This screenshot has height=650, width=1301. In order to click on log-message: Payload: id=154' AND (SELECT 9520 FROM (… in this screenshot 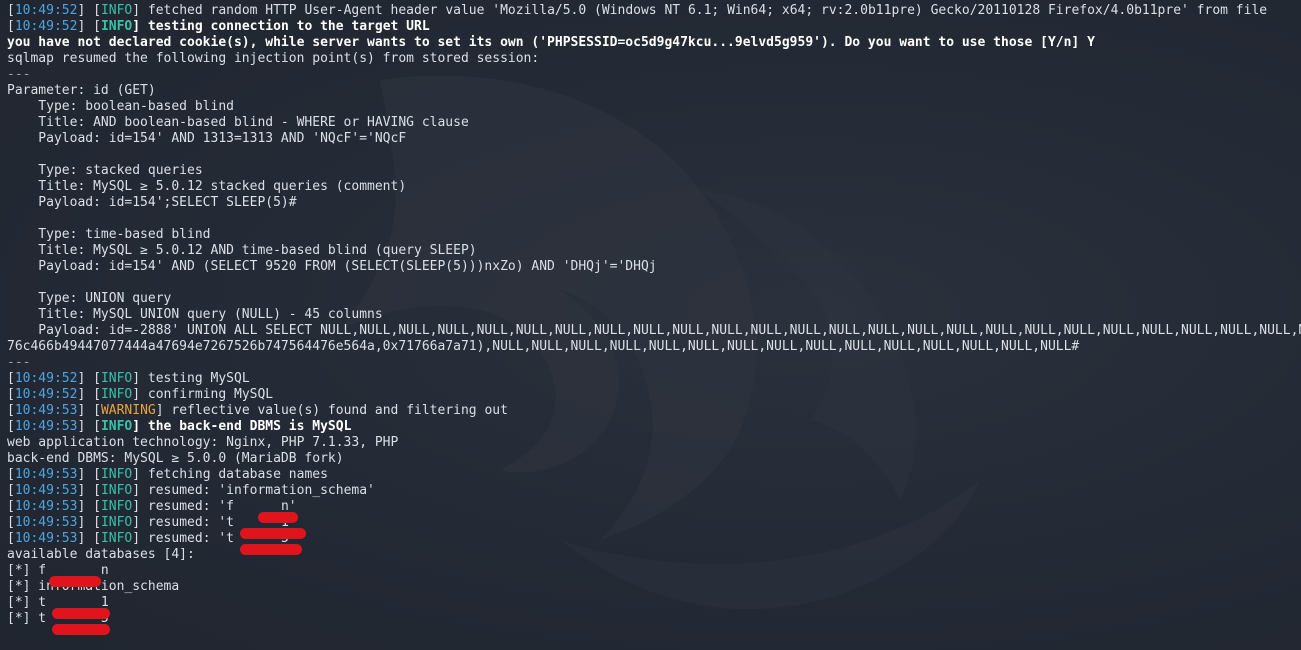, I will do `click(332, 266)`.